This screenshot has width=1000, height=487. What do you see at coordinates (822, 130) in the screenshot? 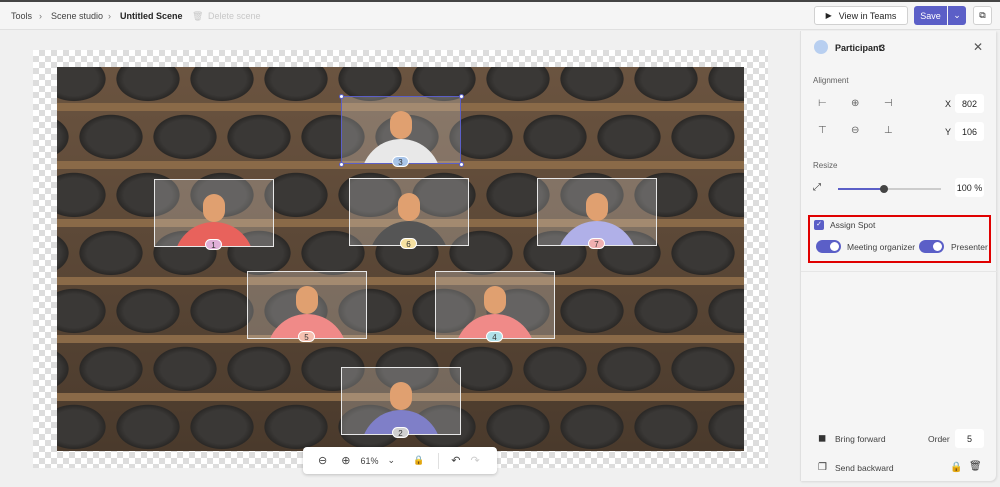
I see `align-top-icon: ⊤` at bounding box center [822, 130].